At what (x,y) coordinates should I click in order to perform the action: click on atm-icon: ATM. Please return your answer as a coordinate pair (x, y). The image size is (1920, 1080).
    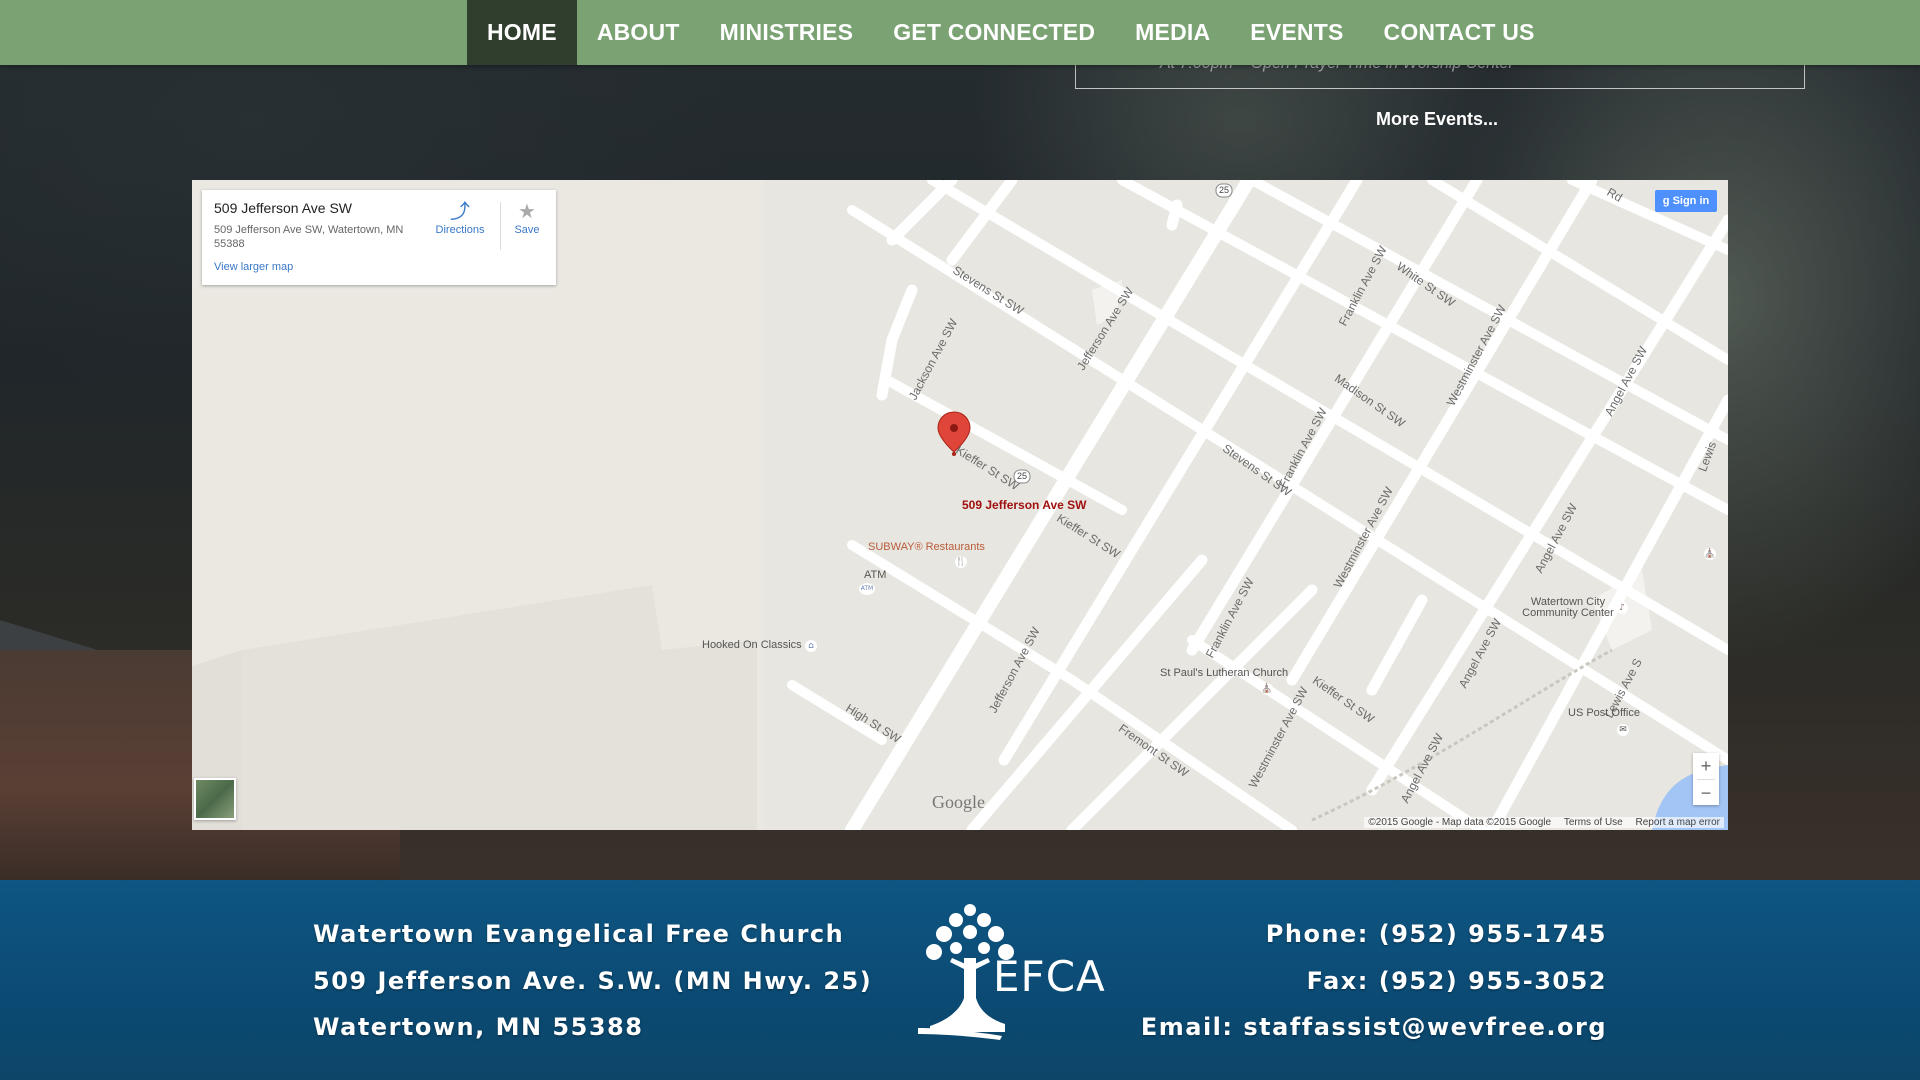
    Looking at the image, I should click on (867, 589).